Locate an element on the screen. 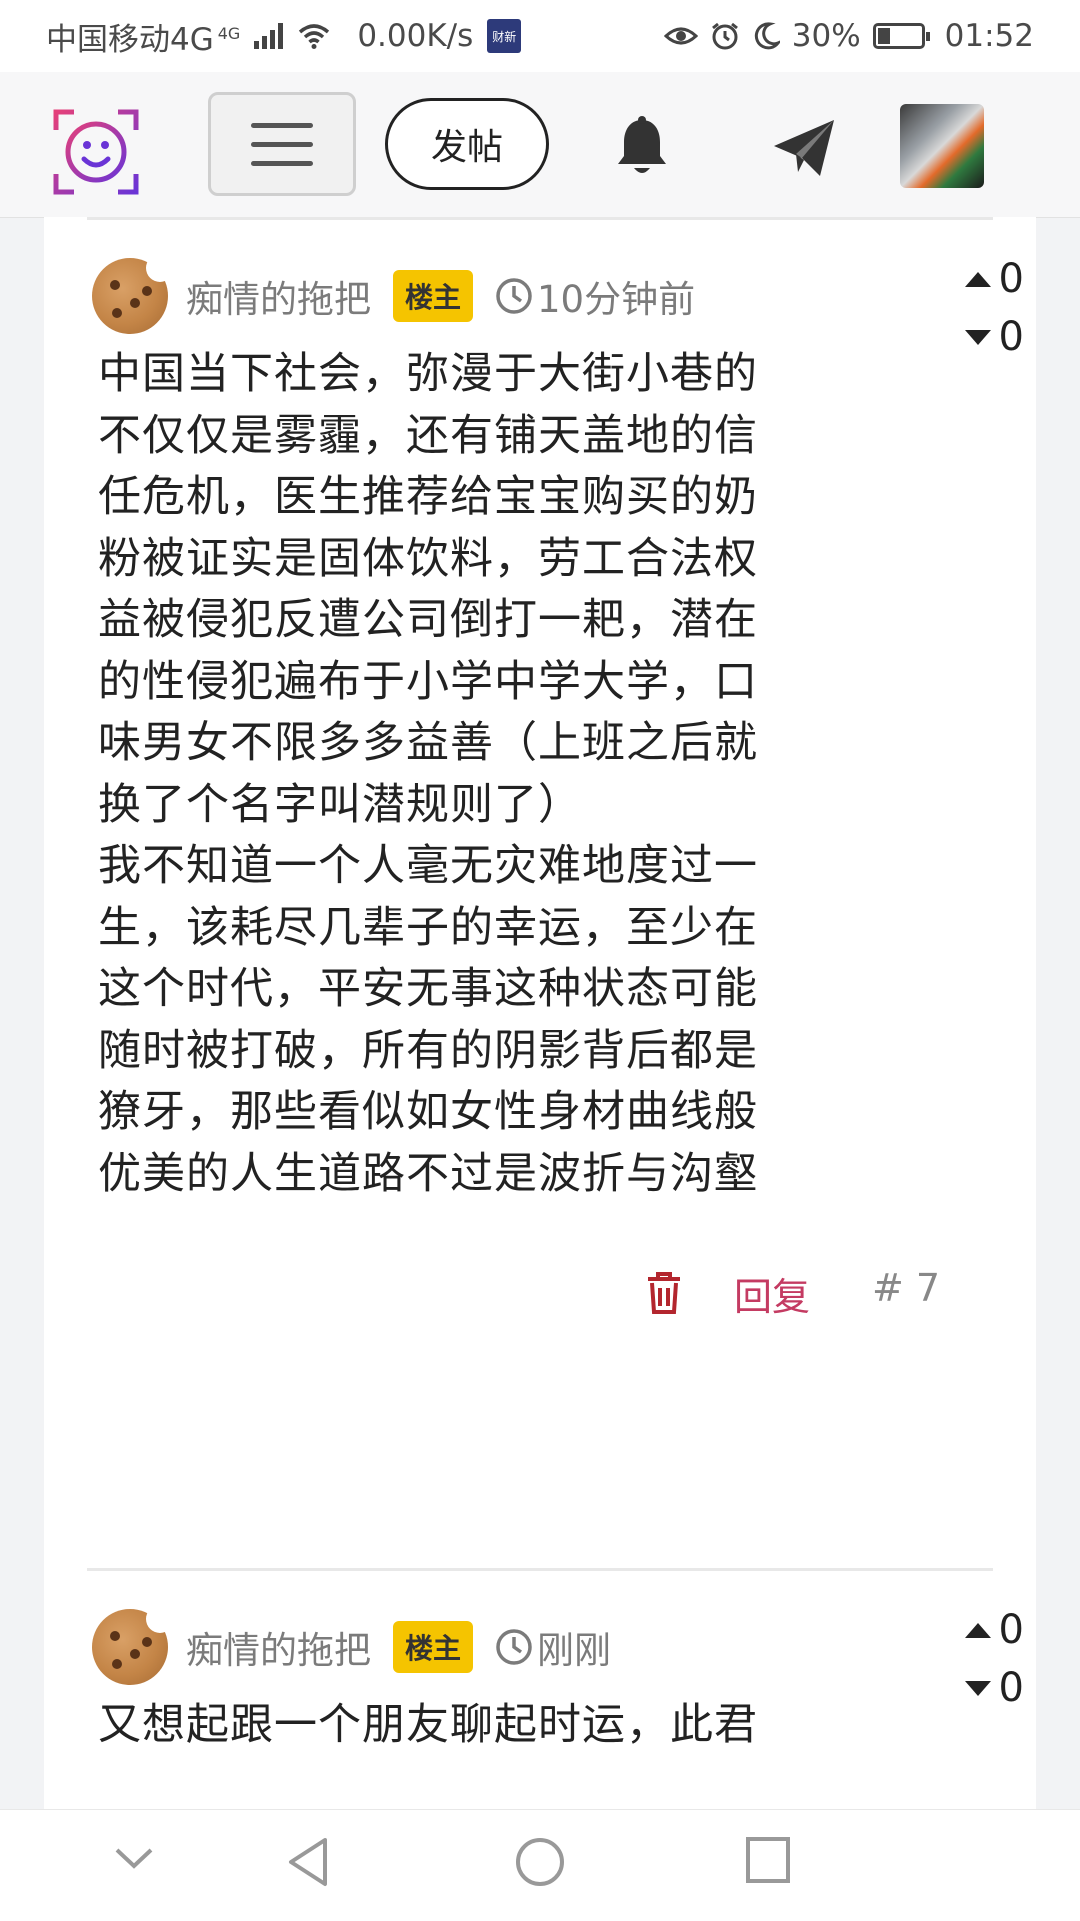 The height and width of the screenshot is (1921, 1080). carrier-label: 中国移动4G is located at coordinates (130, 39).